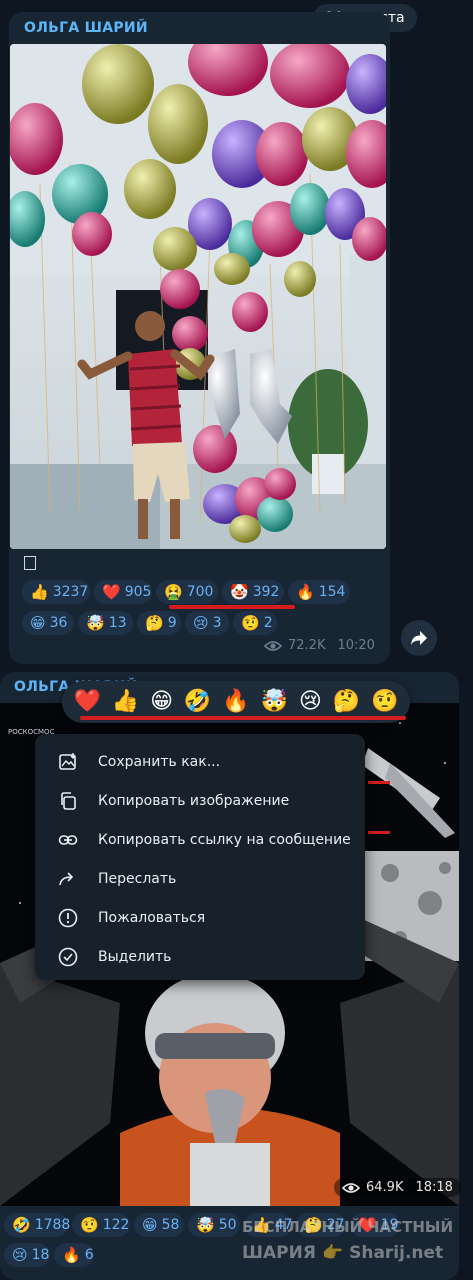  Describe the element at coordinates (70, 592) in the screenshot. I see `reaction-count: 3237` at that location.